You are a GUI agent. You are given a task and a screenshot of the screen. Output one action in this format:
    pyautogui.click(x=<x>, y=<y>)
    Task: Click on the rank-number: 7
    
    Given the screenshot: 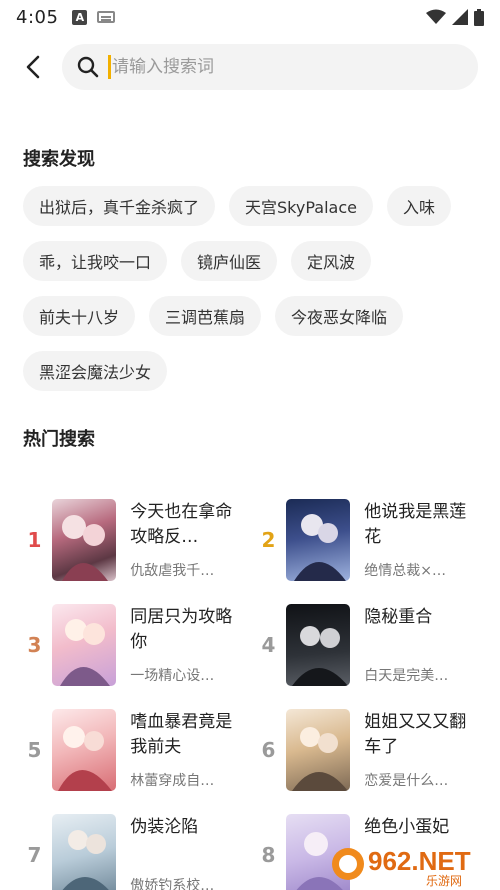 What is the action you would take?
    pyautogui.click(x=34, y=855)
    